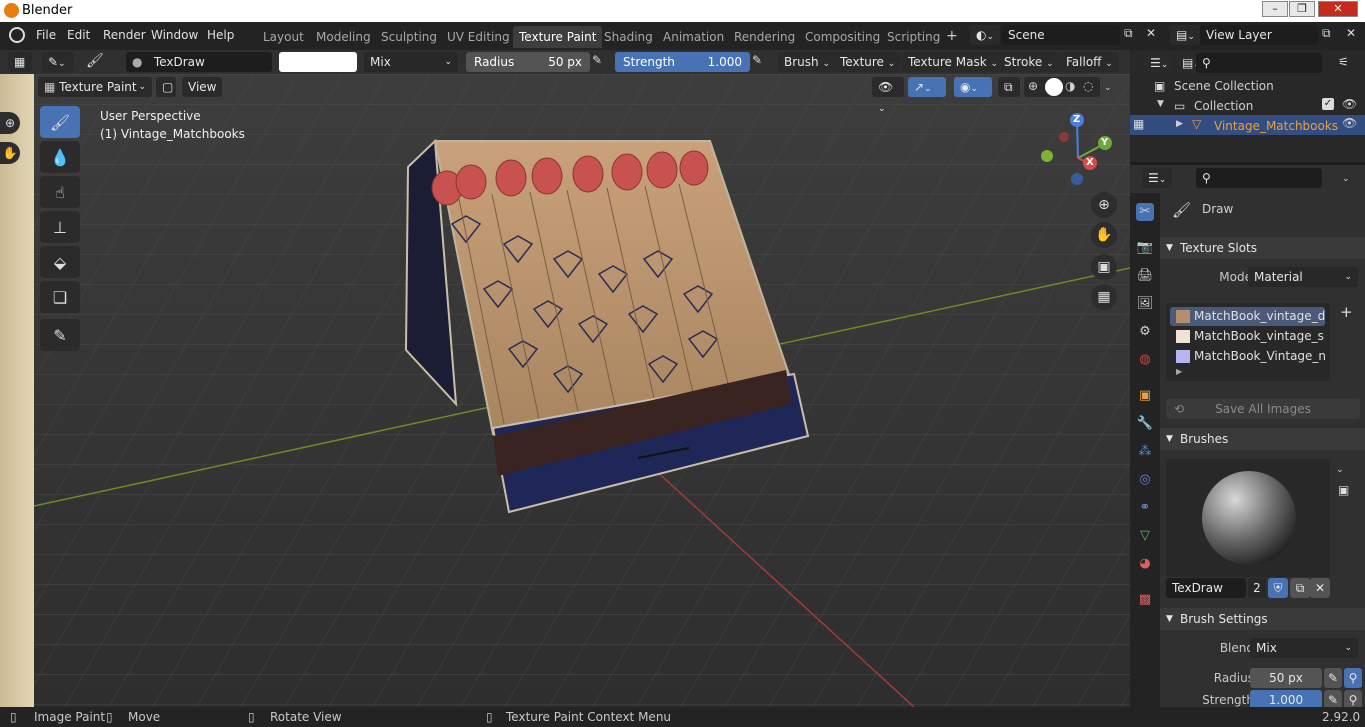 This screenshot has width=1365, height=727. What do you see at coordinates (1262, 619) in the screenshot?
I see `brush-settings-header: ▼ Brush Settings` at bounding box center [1262, 619].